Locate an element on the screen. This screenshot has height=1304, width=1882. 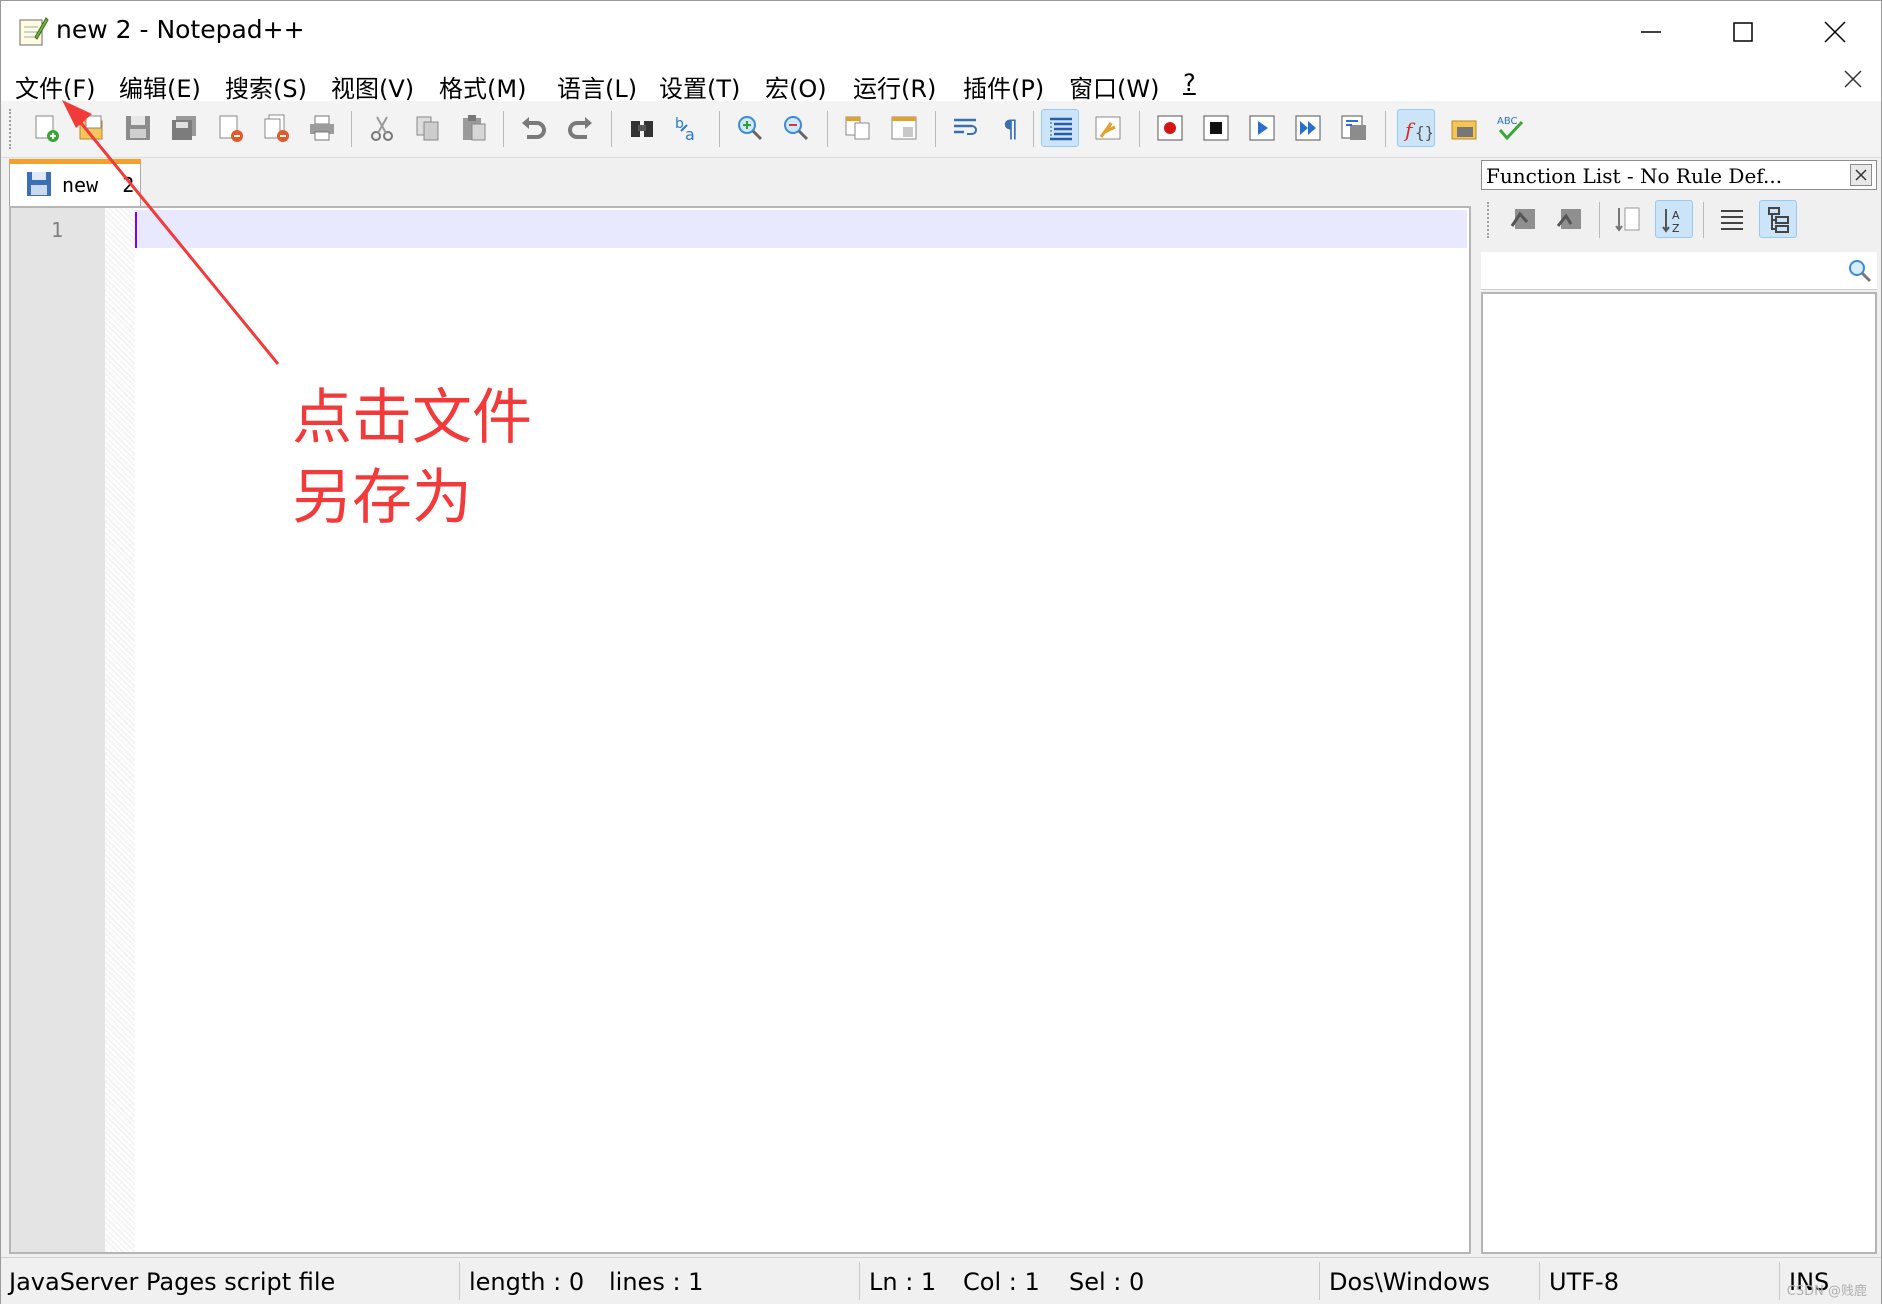
replace-button: ba is located at coordinates (688, 128).